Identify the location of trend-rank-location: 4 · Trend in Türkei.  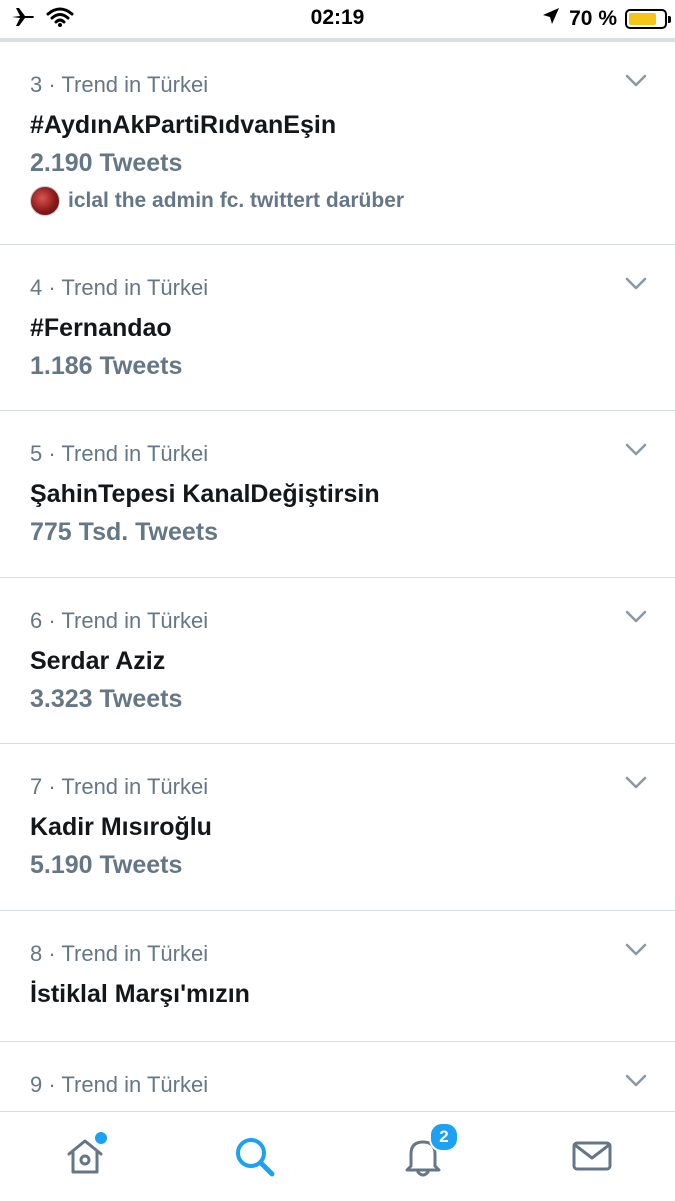
(119, 287).